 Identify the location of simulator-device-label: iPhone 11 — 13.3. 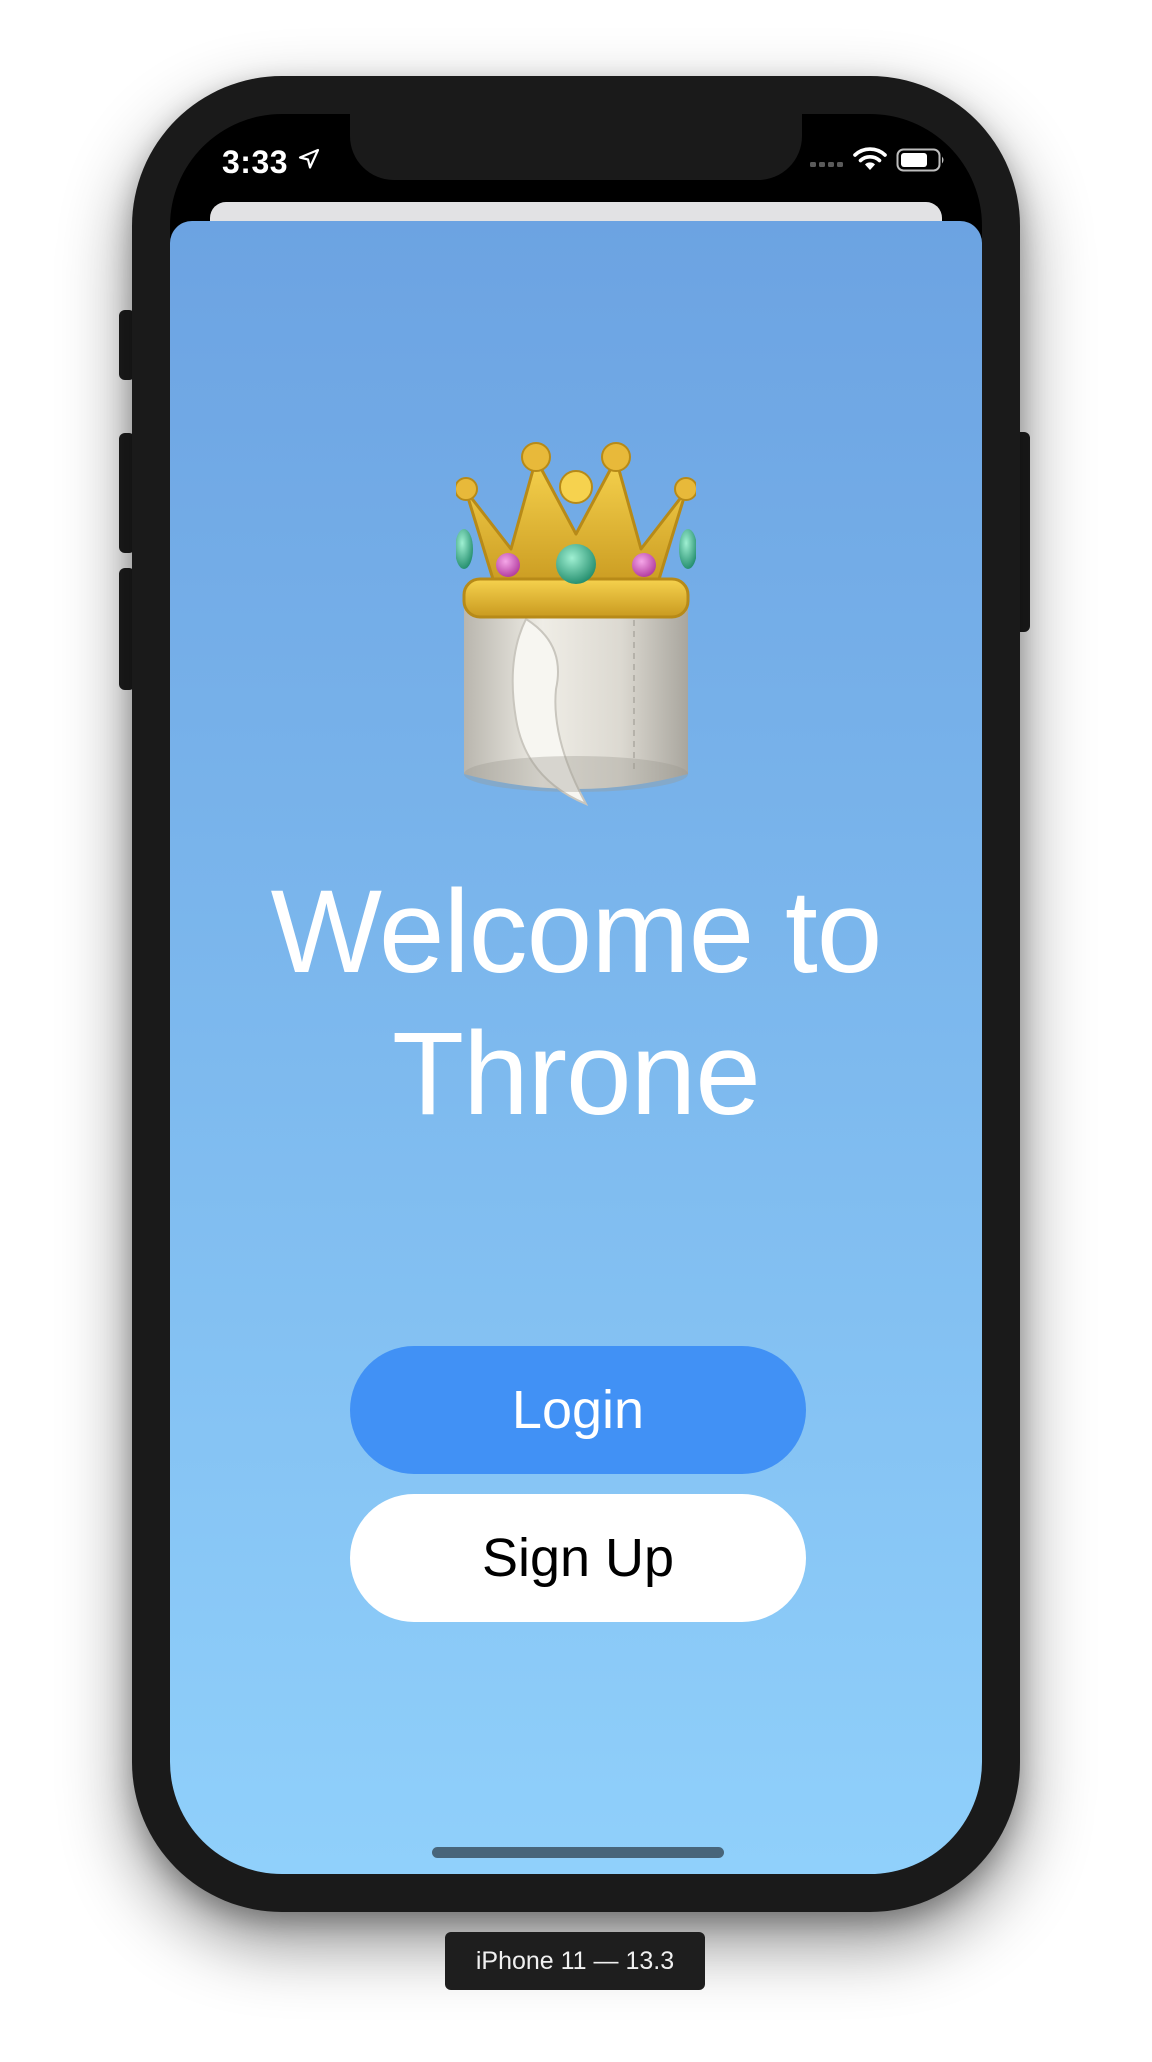
(575, 1961).